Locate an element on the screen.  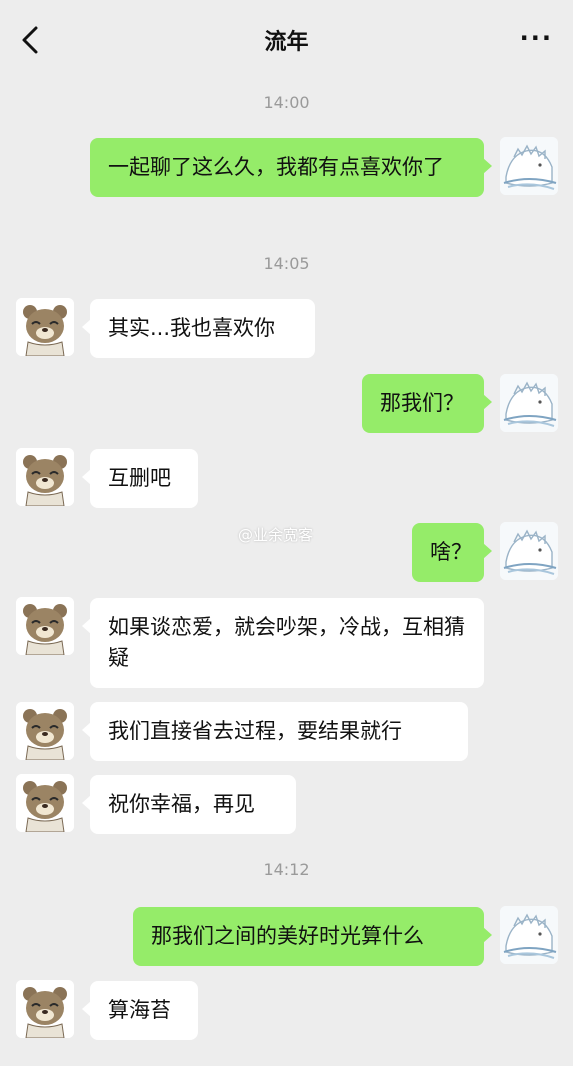
chat-header: 流年 ··· is located at coordinates (286, 40).